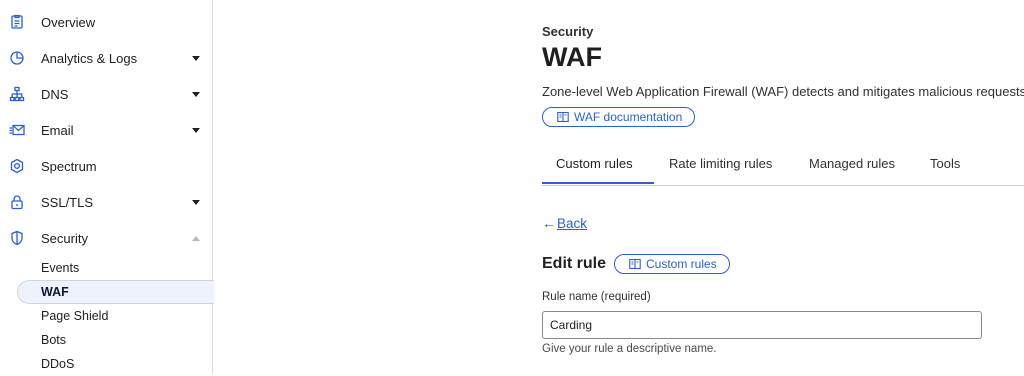 Image resolution: width=1024 pixels, height=376 pixels. I want to click on sidebar-item-security: Security, so click(106, 238).